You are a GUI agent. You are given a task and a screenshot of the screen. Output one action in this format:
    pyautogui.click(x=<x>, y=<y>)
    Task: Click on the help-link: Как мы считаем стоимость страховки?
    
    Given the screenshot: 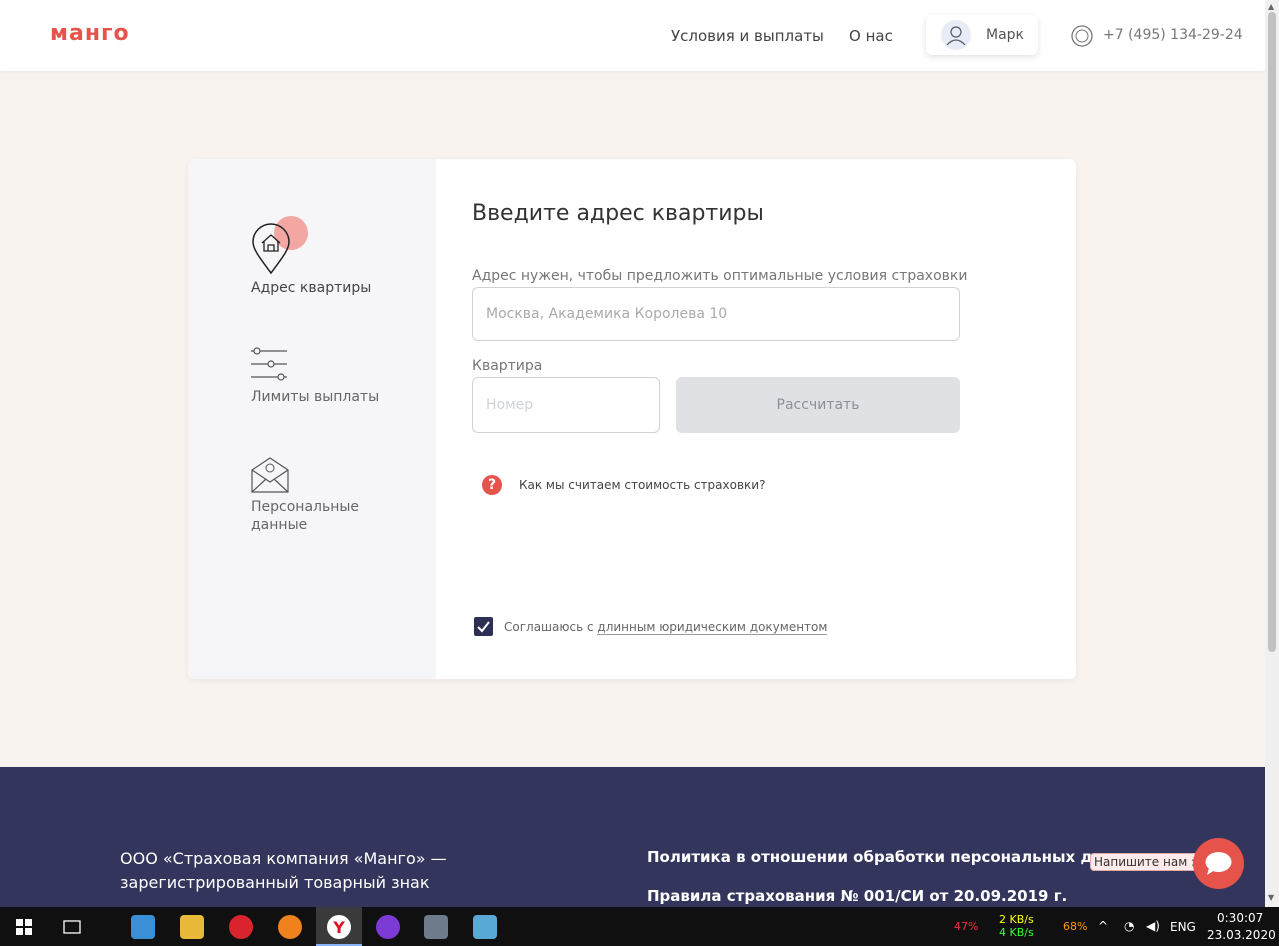 What is the action you would take?
    pyautogui.click(x=642, y=485)
    